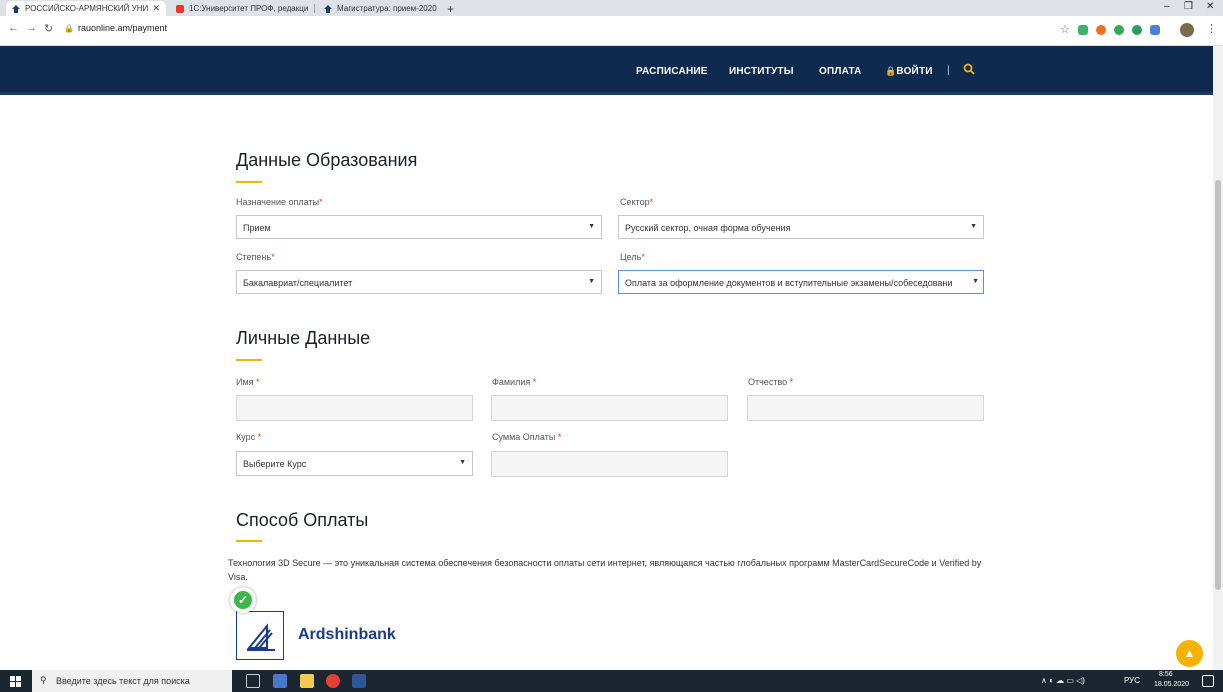  I want to click on file-explorer-icon, so click(307, 681).